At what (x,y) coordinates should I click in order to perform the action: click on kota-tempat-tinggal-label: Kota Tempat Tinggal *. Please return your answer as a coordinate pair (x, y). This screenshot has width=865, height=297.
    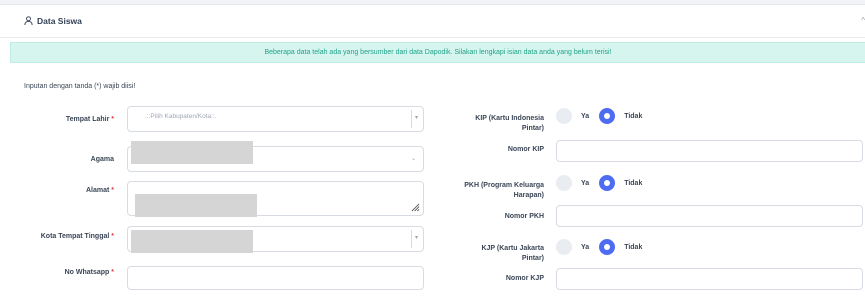
    Looking at the image, I should click on (77, 236).